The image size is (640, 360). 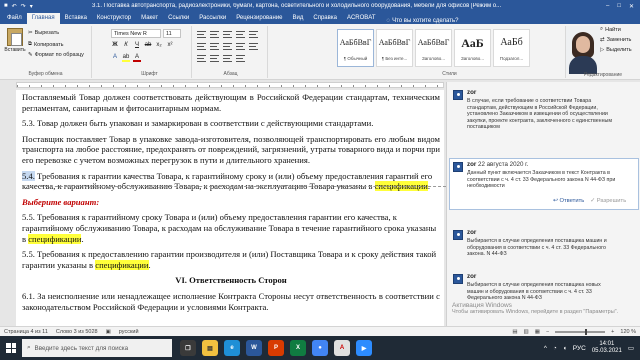 What do you see at coordinates (628, 332) in the screenshot?
I see `zoom-level: 120 %` at bounding box center [628, 332].